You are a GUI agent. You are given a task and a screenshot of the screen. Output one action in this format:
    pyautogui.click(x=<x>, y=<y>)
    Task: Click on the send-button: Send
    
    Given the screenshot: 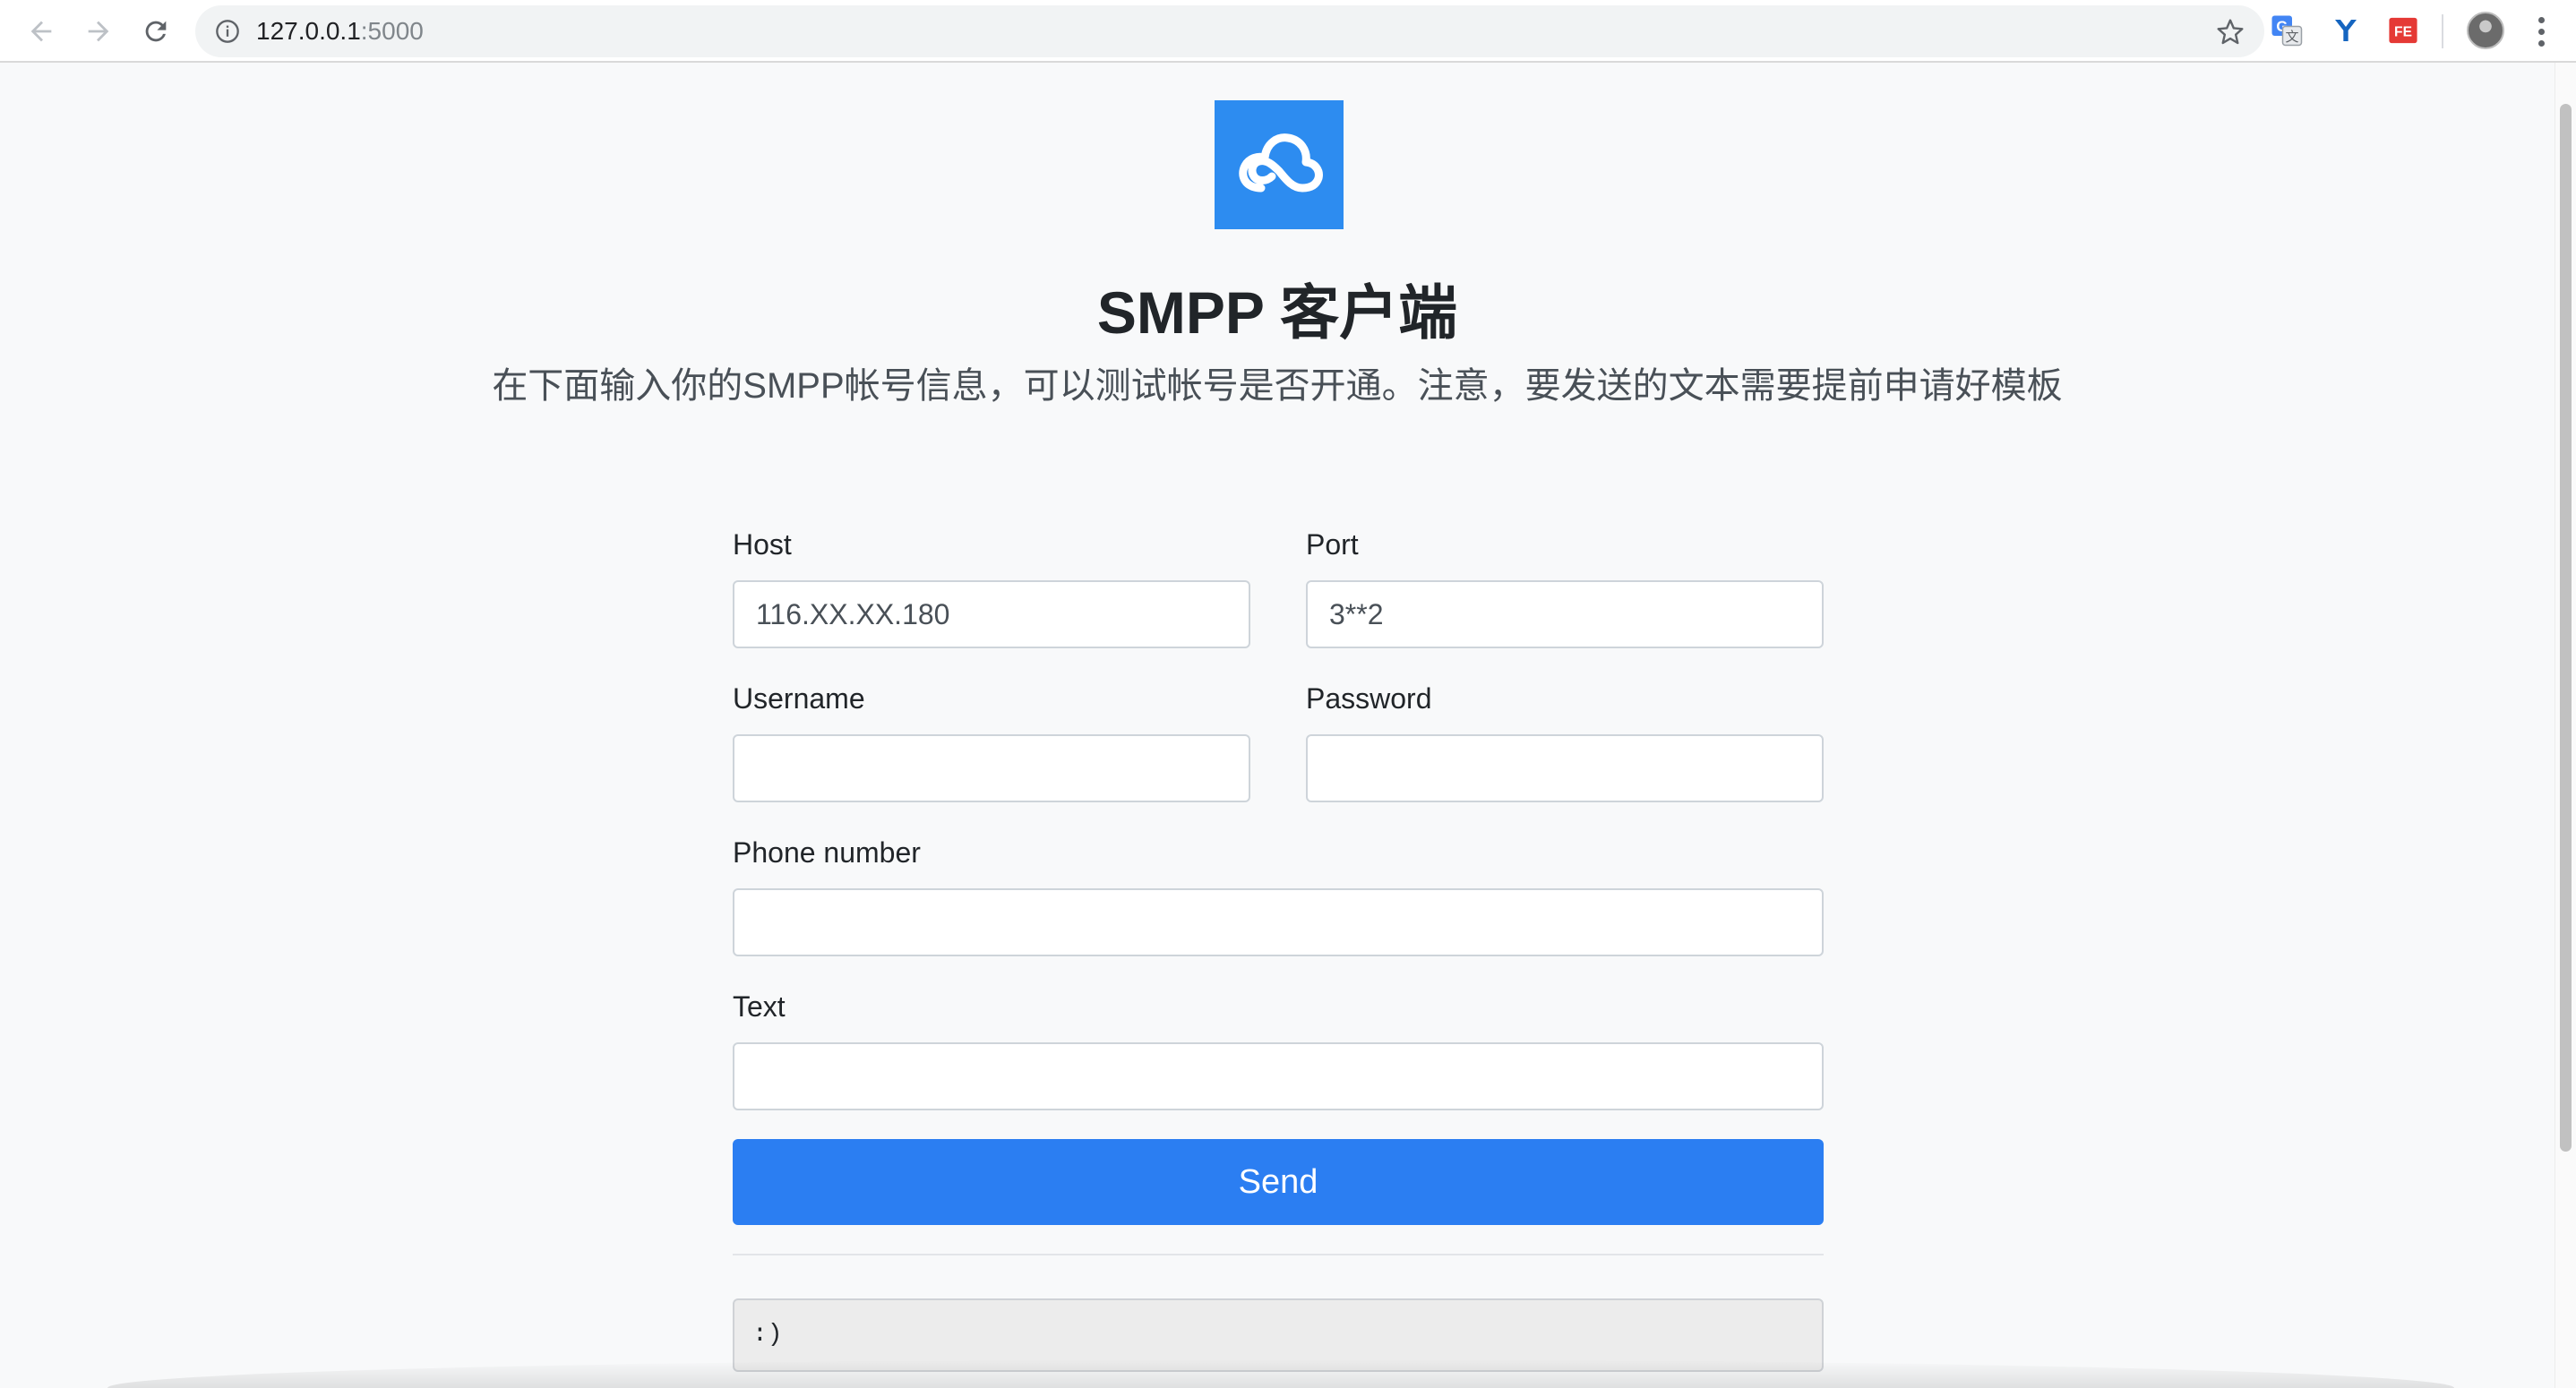 What is the action you would take?
    pyautogui.click(x=1278, y=1182)
    